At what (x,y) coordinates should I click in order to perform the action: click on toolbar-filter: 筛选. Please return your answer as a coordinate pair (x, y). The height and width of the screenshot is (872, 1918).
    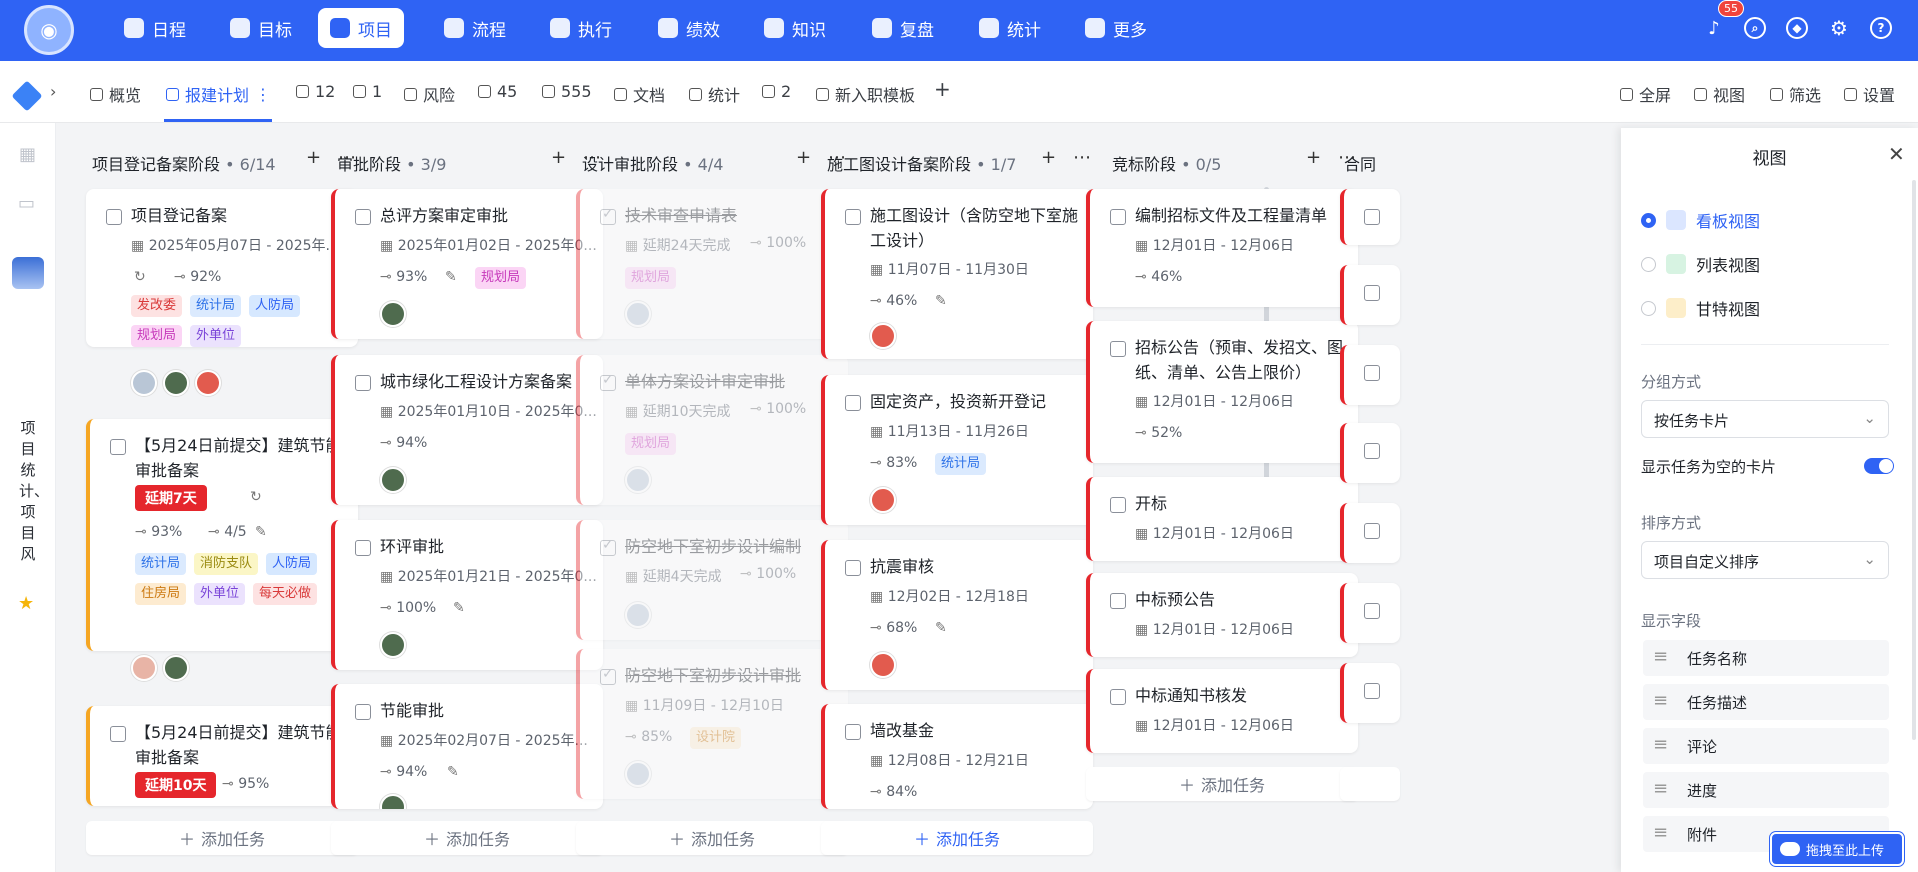
    Looking at the image, I should click on (1795, 94).